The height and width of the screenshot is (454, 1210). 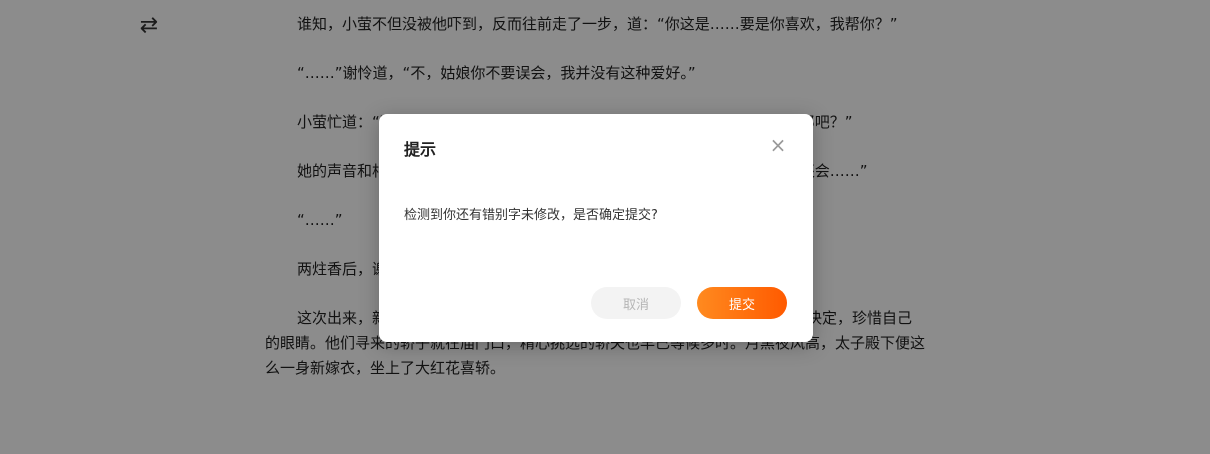 I want to click on submit-button: 提交, so click(x=742, y=303).